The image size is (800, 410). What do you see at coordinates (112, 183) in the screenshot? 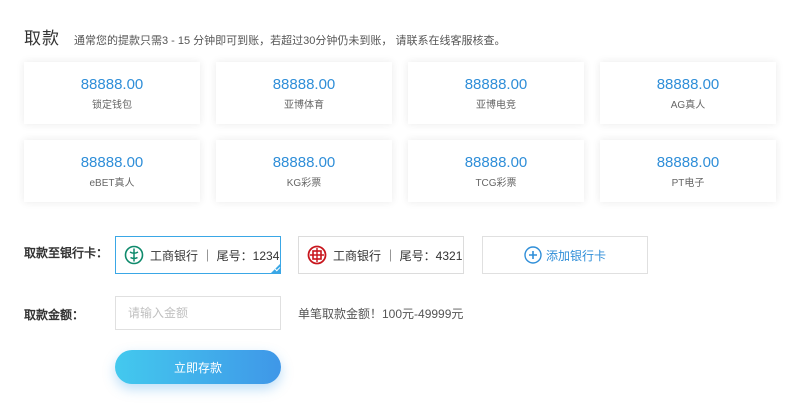
I see `wallet-name: eBET真人` at bounding box center [112, 183].